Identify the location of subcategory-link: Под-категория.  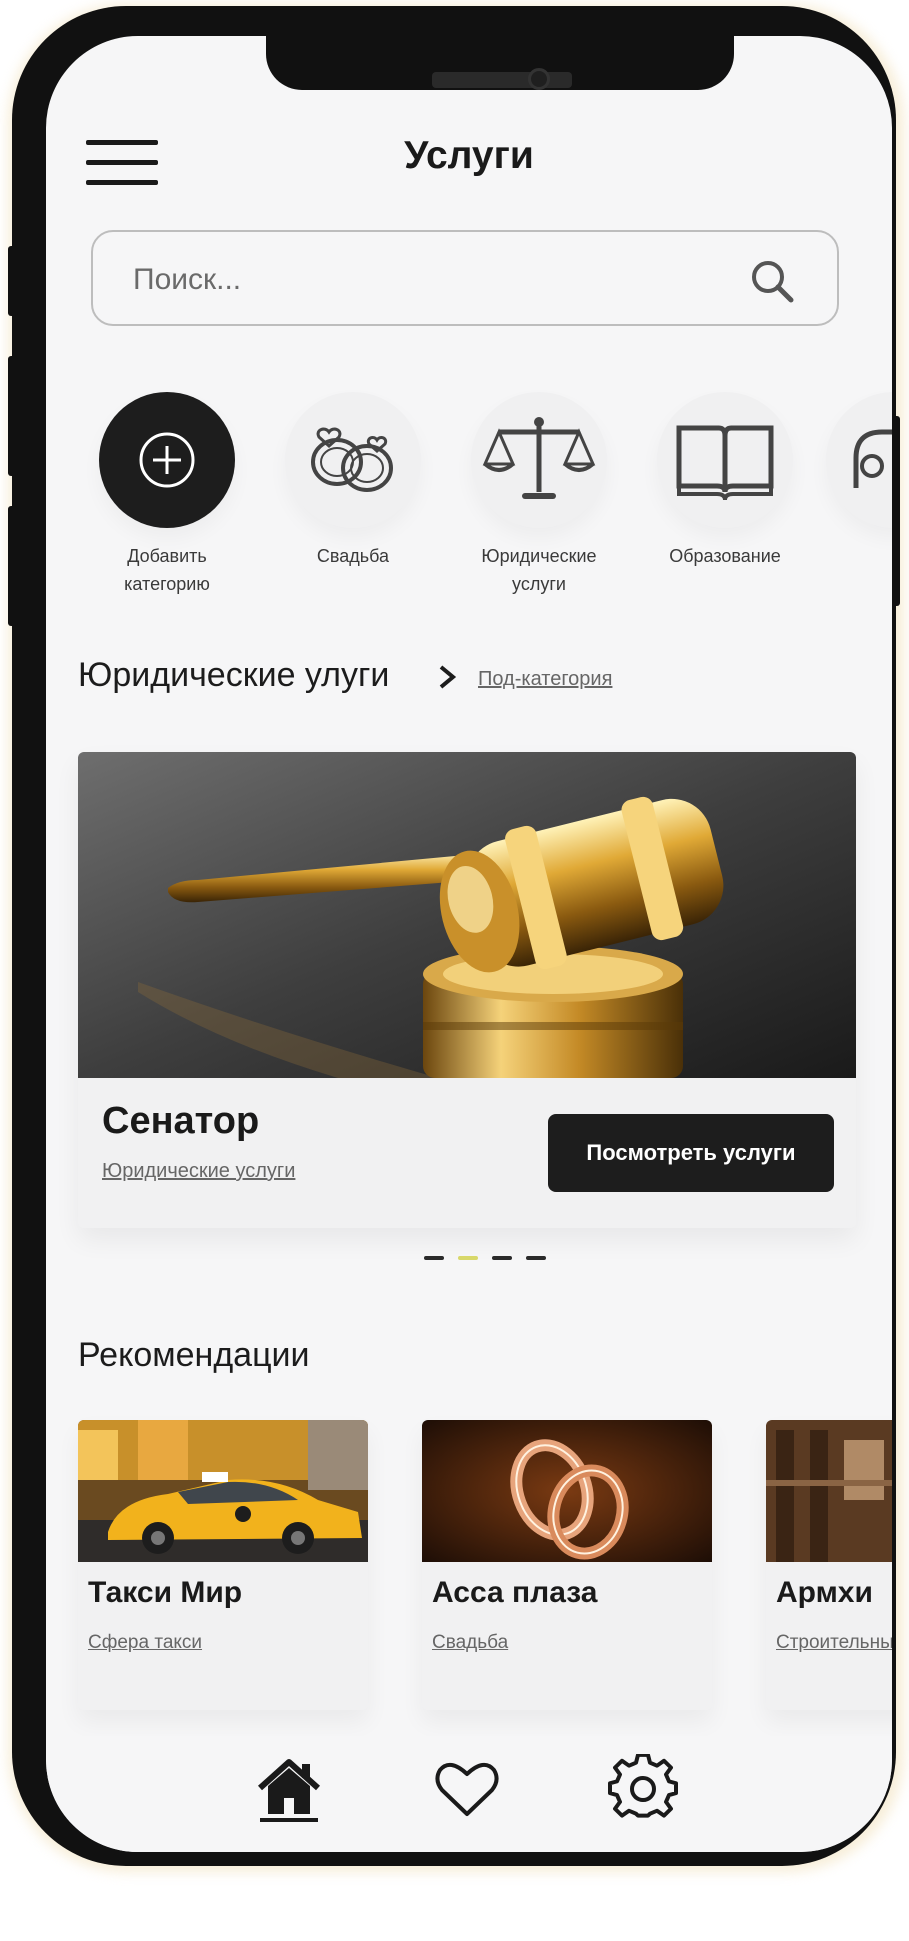
(545, 679).